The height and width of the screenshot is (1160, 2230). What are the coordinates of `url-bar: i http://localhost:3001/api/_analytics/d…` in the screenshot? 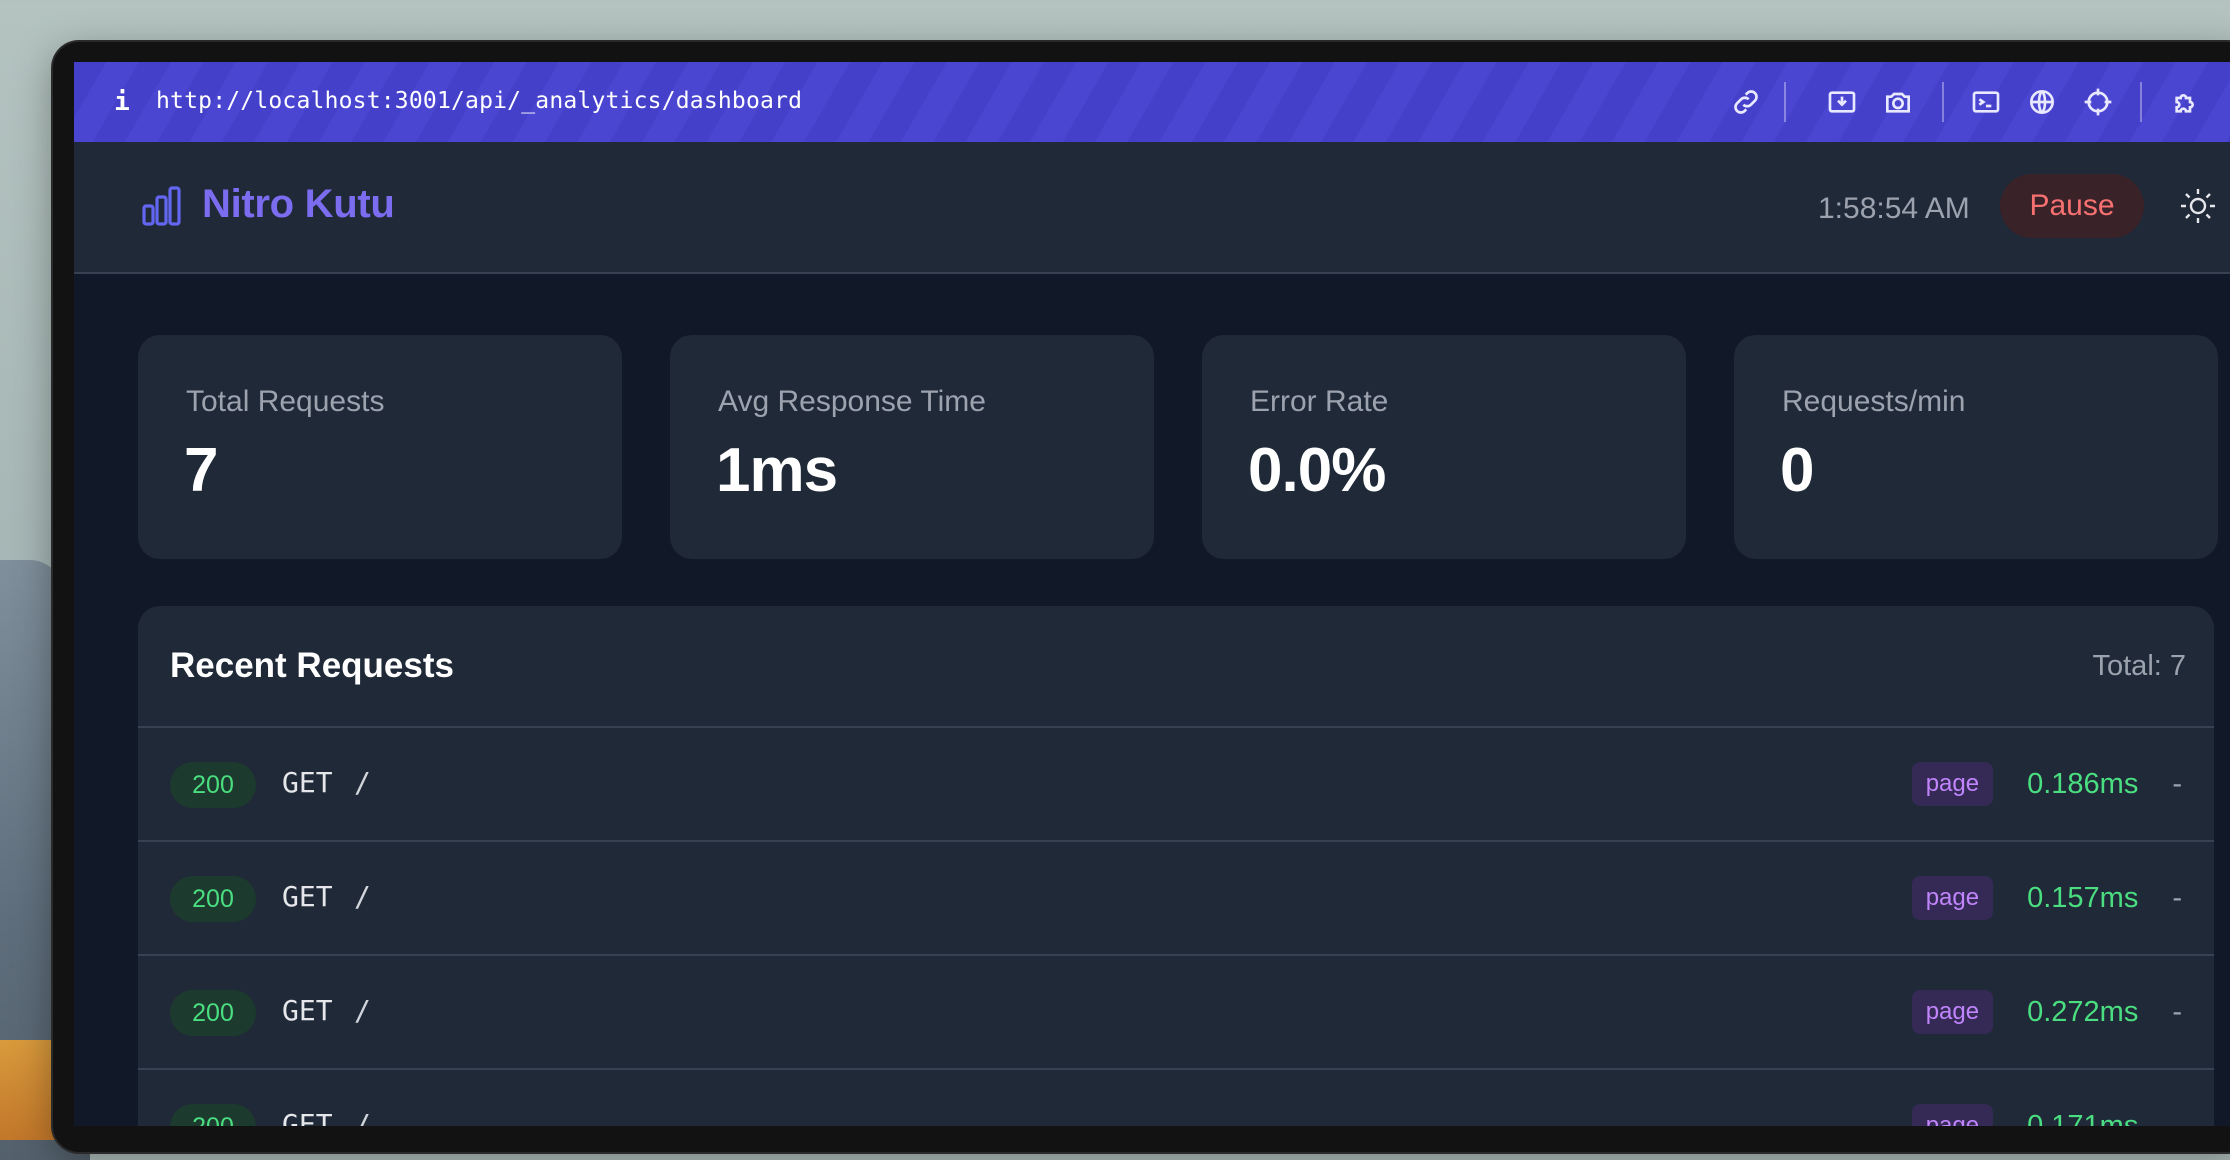 It's located at (1152, 102).